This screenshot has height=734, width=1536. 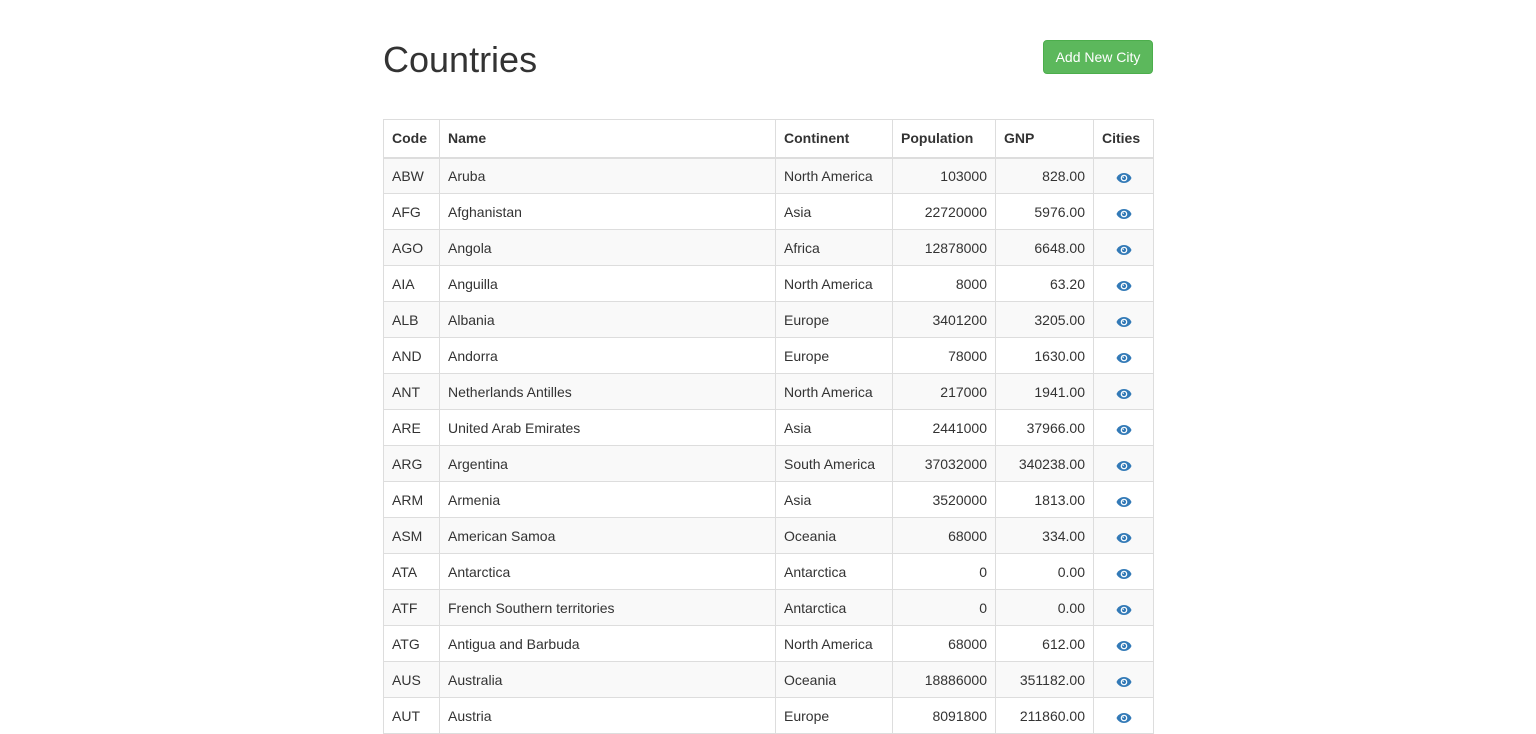 I want to click on cell-code: ABW, so click(x=411, y=175).